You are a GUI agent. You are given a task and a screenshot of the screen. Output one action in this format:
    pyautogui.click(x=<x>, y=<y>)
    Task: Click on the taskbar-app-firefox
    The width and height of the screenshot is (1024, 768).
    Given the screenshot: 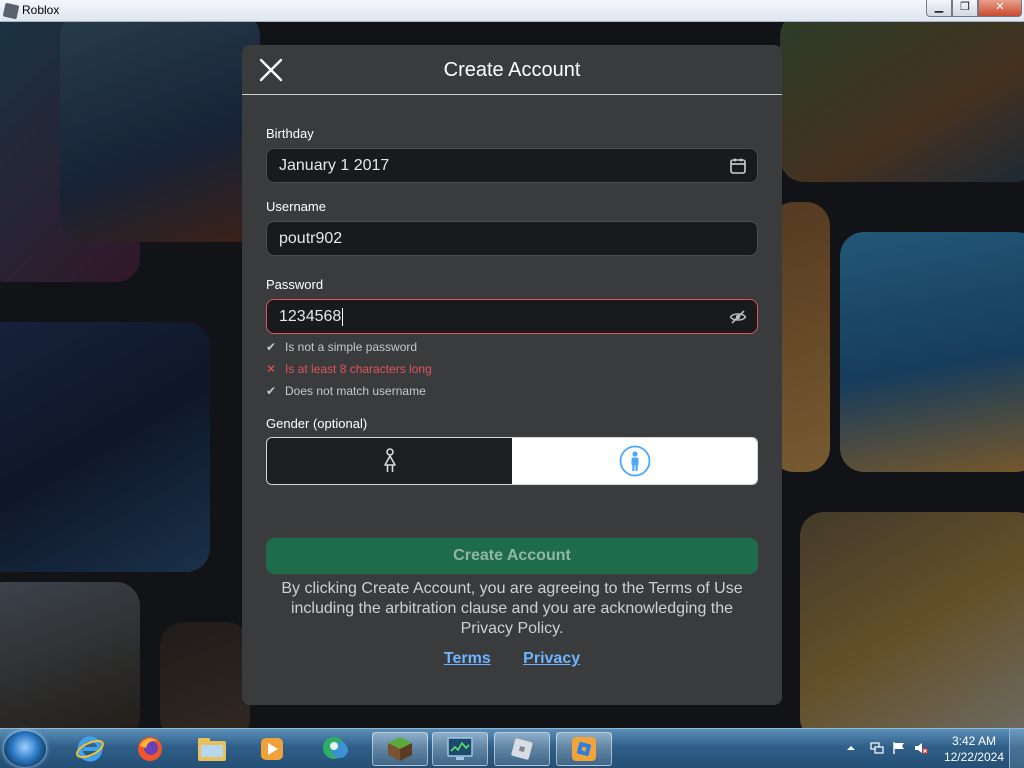 What is the action you would take?
    pyautogui.click(x=150, y=749)
    